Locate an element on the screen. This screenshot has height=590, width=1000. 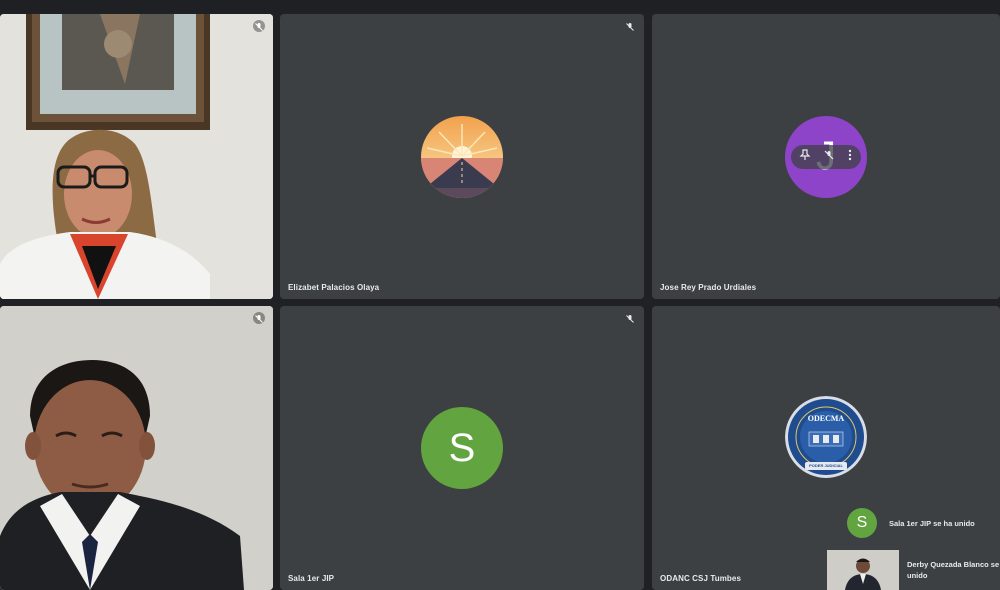
participant-name: ODANC CSJ Tumbes is located at coordinates (701, 578).